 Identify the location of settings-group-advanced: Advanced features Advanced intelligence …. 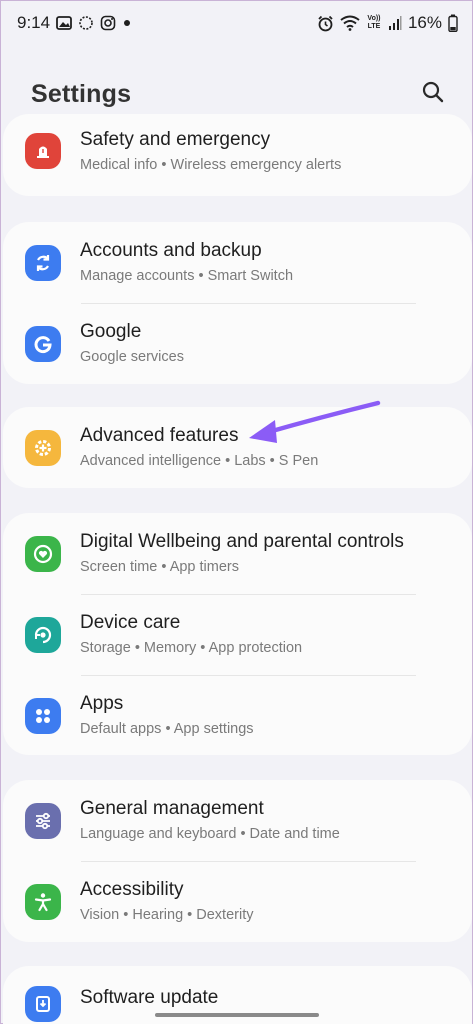
(237, 447).